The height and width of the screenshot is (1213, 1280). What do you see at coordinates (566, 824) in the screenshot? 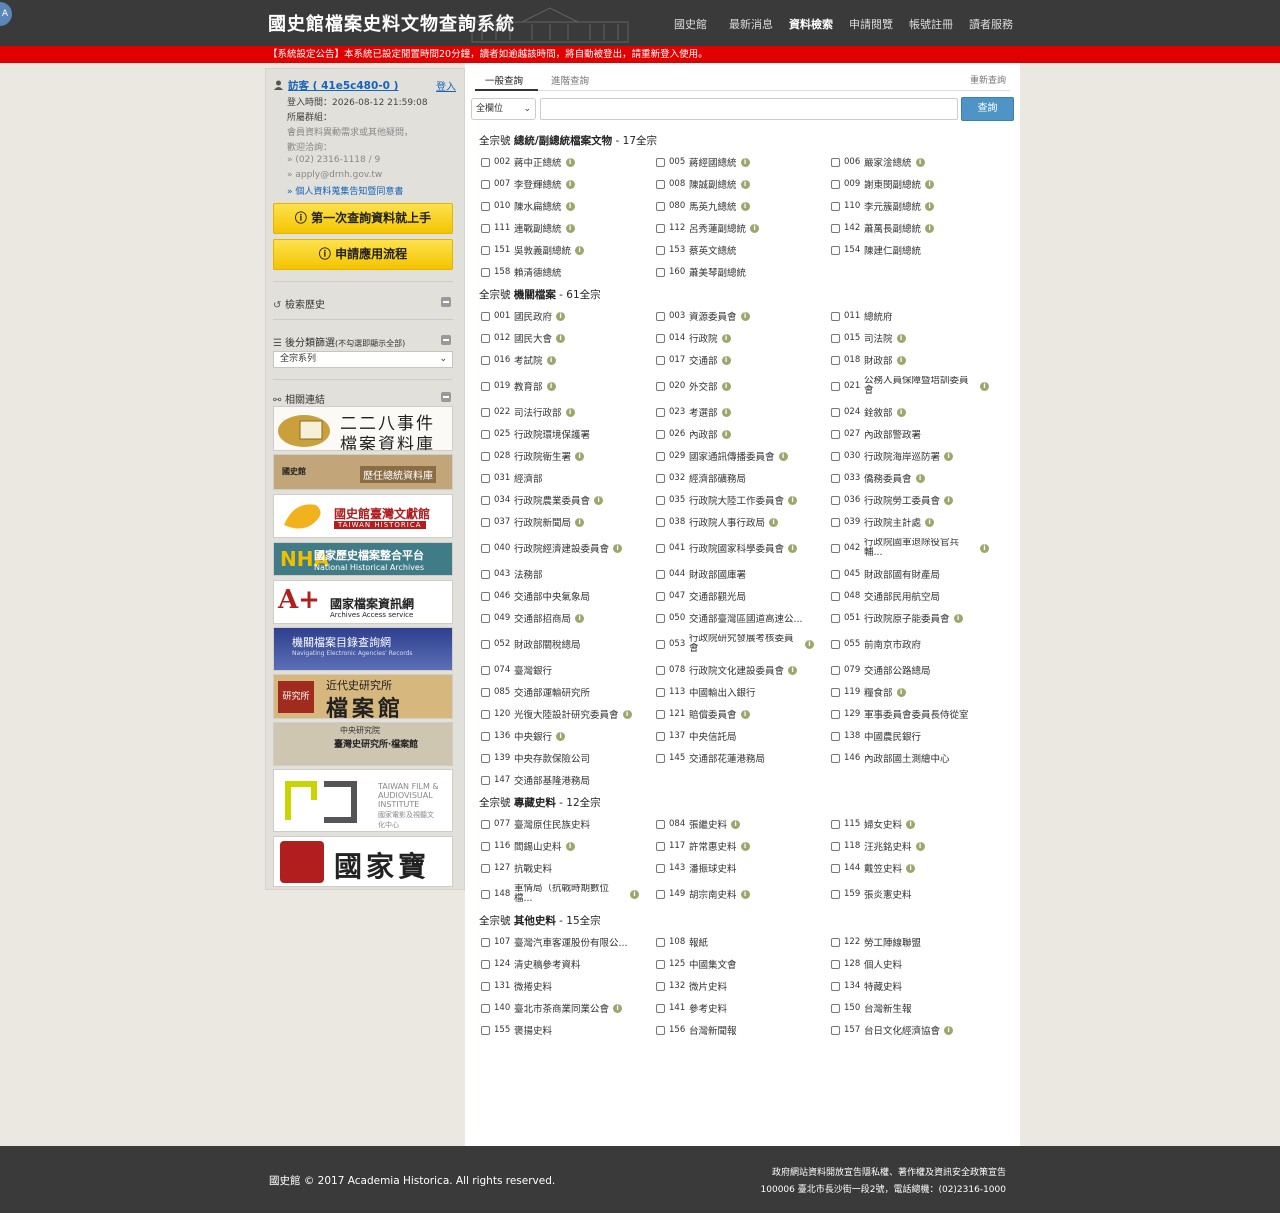
I see `collection-item: 077 臺灣原住民族史料` at bounding box center [566, 824].